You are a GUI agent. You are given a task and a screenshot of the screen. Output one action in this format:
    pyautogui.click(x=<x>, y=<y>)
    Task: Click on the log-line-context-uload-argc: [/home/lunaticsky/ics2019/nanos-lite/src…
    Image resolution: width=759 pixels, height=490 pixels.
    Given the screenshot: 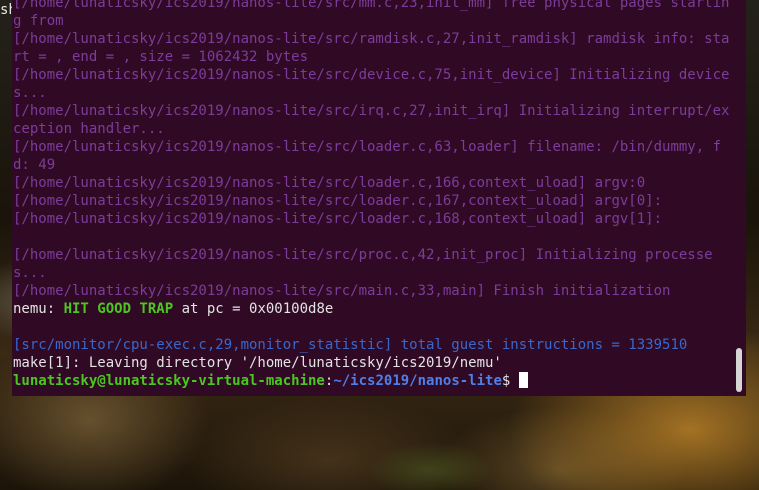 What is the action you would take?
    pyautogui.click(x=329, y=183)
    